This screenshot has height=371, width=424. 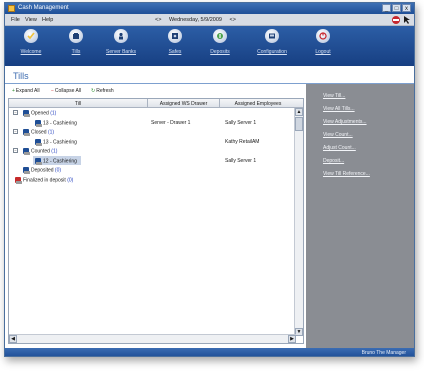 I want to click on tree-row-counted: − Counted (1), so click(x=151, y=151).